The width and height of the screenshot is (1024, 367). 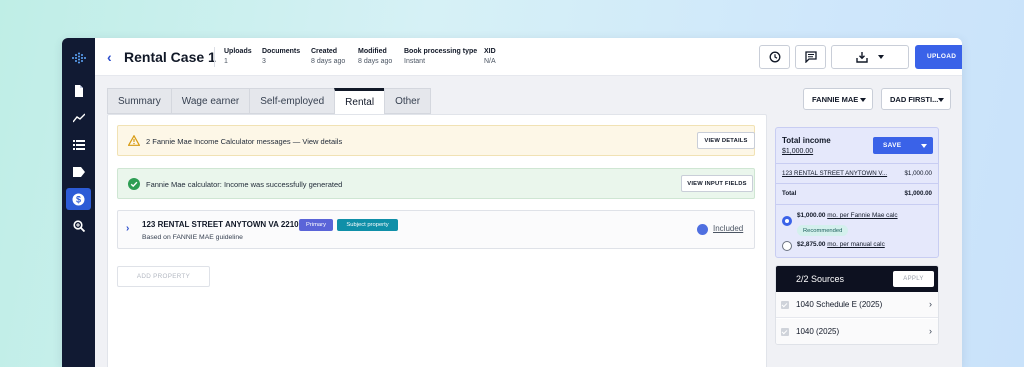 I want to click on save-button: SAVE, so click(x=903, y=145).